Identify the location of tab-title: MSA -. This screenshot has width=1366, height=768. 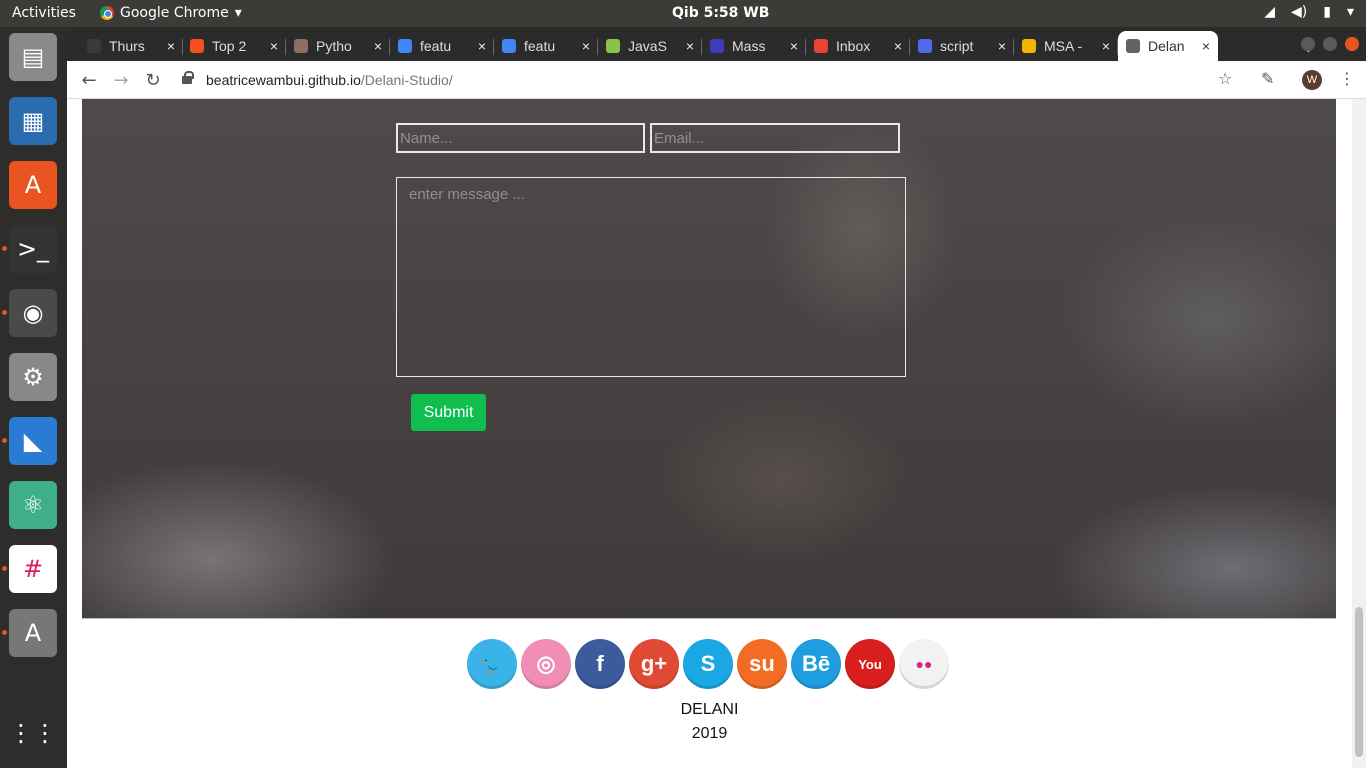
(1063, 46).